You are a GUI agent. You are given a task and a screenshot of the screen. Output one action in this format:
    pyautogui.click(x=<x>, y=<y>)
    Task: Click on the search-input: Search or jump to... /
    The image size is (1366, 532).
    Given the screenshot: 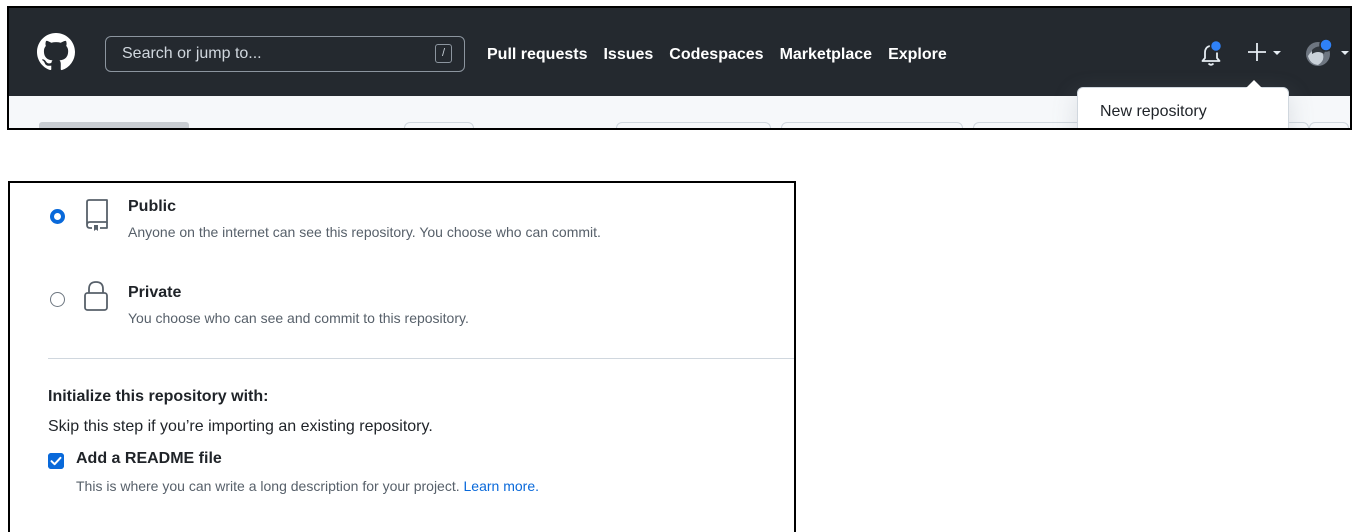 What is the action you would take?
    pyautogui.click(x=285, y=54)
    